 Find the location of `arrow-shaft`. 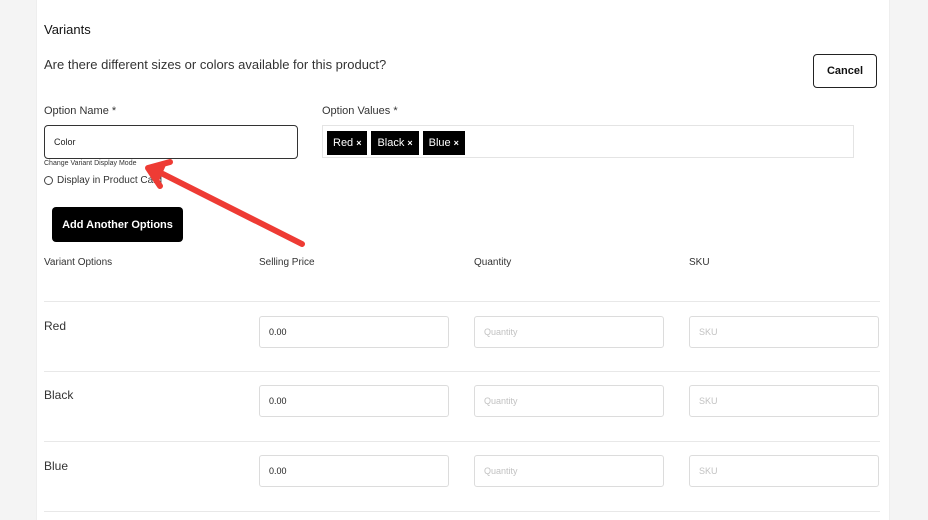

arrow-shaft is located at coordinates (232, 209).